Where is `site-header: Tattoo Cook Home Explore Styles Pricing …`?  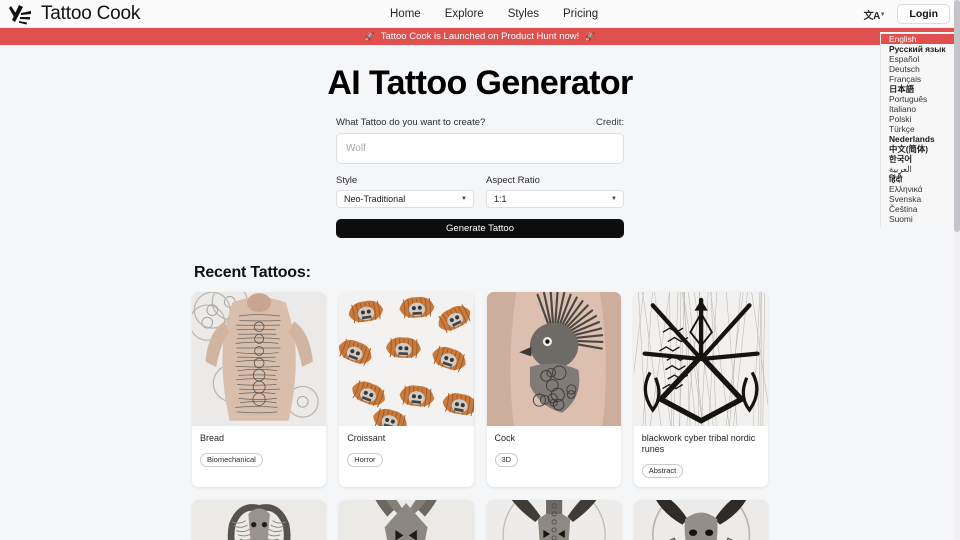
site-header: Tattoo Cook Home Explore Styles Pricing … is located at coordinates (480, 14).